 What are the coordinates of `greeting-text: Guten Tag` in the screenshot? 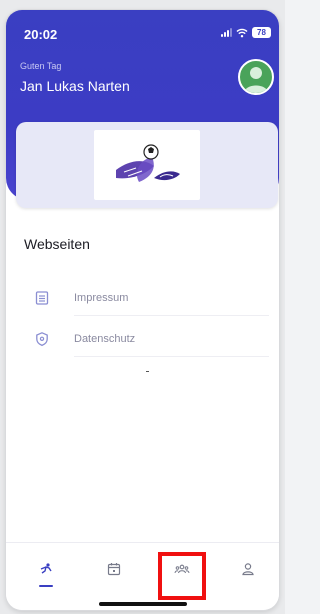 It's located at (41, 66).